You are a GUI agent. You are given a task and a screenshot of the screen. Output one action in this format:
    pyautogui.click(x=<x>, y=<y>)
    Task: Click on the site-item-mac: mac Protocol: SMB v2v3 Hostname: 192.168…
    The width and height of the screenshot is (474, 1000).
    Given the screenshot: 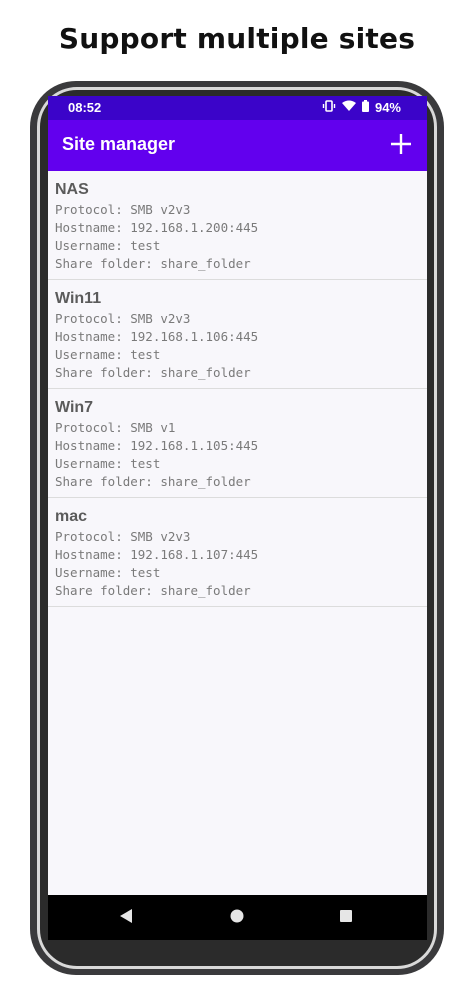 What is the action you would take?
    pyautogui.click(x=237, y=552)
    